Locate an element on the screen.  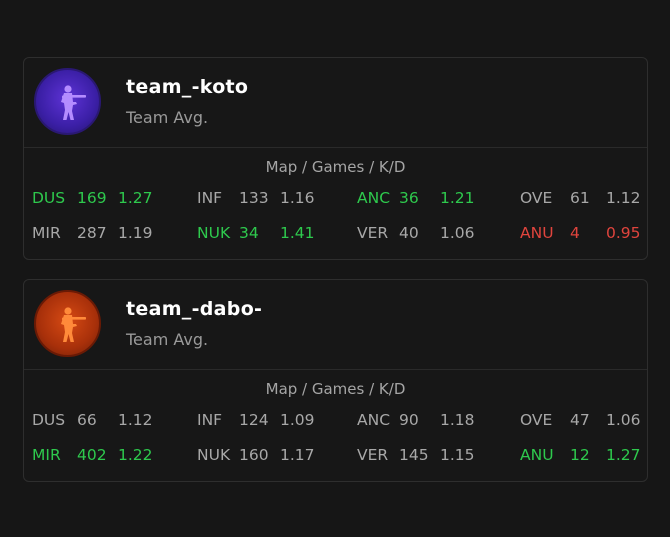
map-kd: 1.17 is located at coordinates (297, 455).